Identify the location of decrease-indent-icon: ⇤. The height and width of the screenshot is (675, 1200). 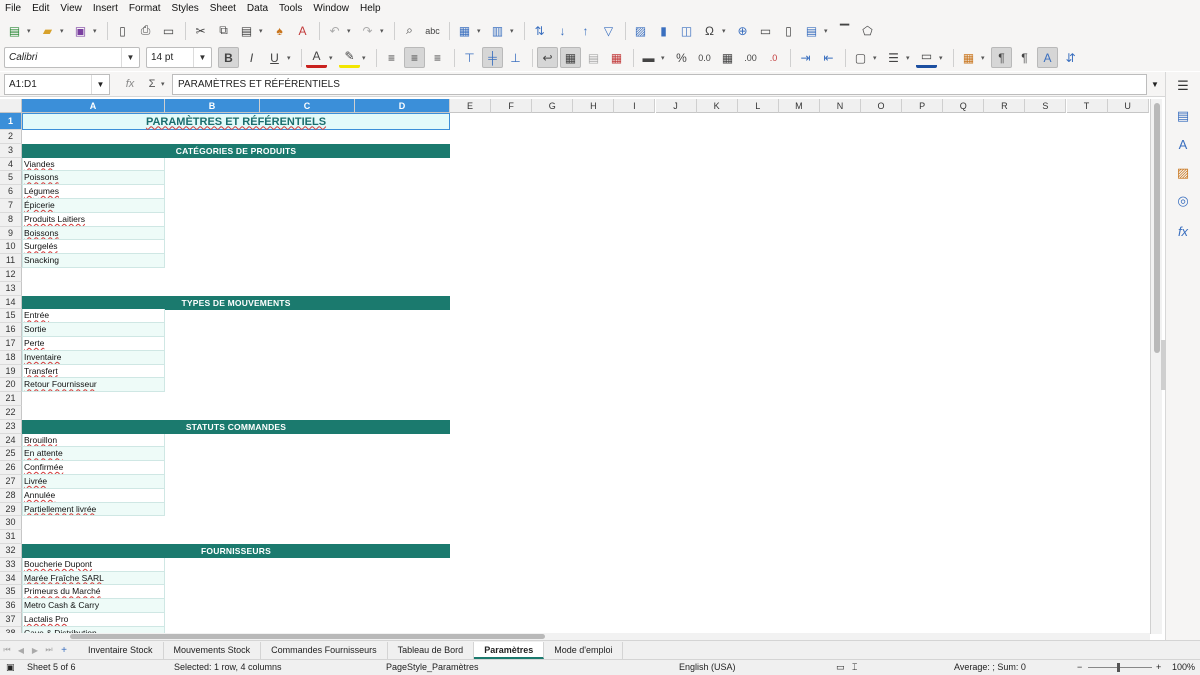
(828, 57).